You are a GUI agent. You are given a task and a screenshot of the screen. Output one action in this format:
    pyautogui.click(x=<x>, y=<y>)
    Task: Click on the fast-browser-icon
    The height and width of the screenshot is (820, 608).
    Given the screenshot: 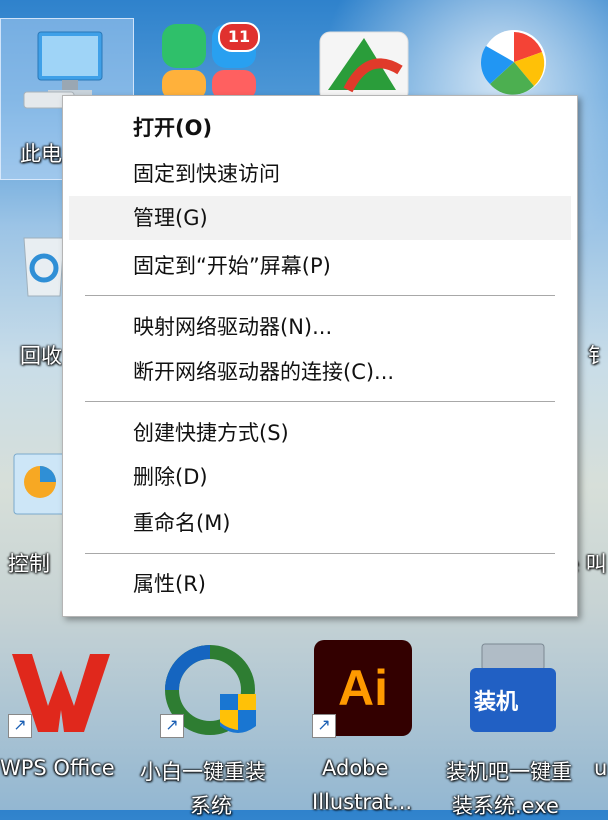 What is the action you would take?
    pyautogui.click(x=364, y=66)
    